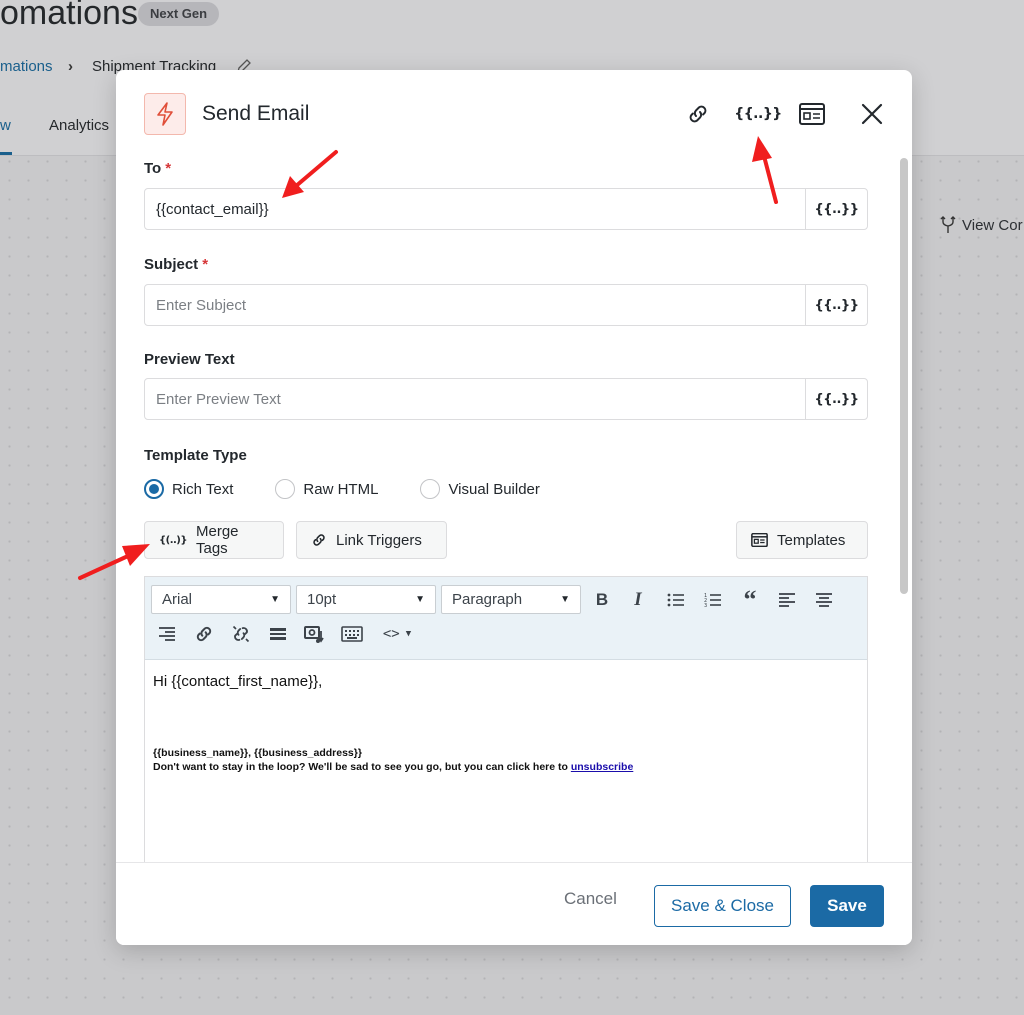 The image size is (1024, 1015). I want to click on subject-input, so click(475, 305).